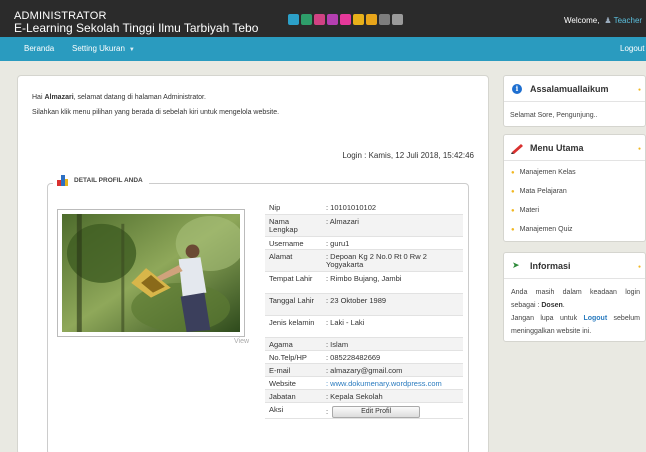 Image resolution: width=646 pixels, height=452 pixels. What do you see at coordinates (529, 210) in the screenshot?
I see `menu-item-label: Materi` at bounding box center [529, 210].